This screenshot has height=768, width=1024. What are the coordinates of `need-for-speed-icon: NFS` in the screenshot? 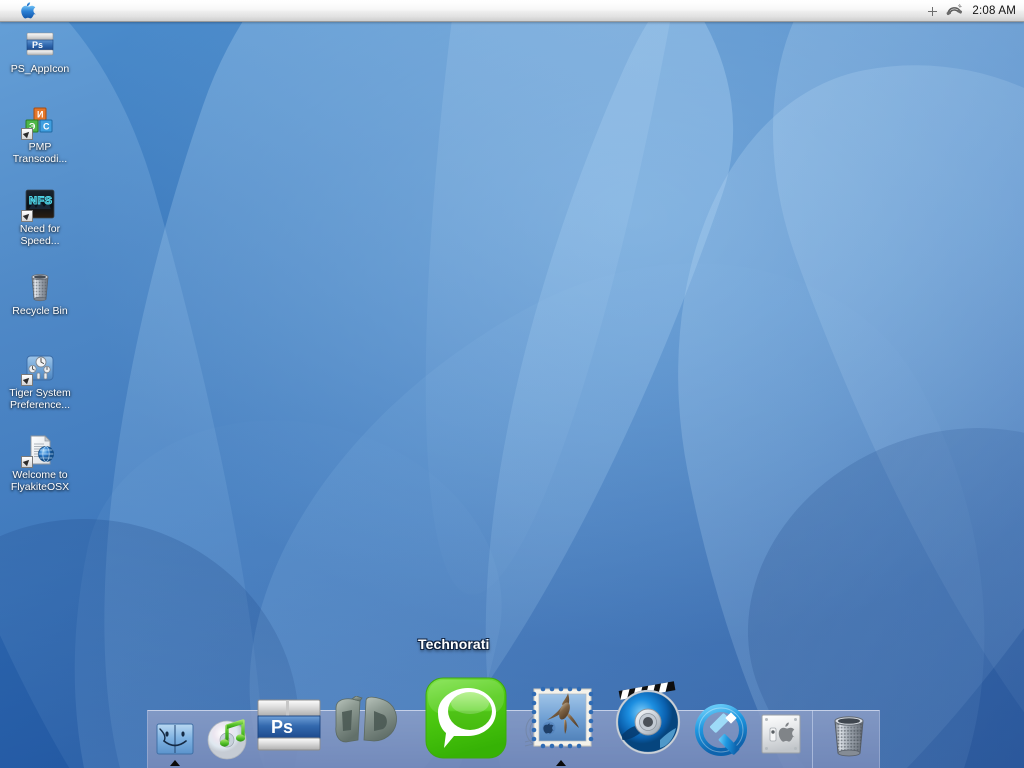 It's located at (39, 204).